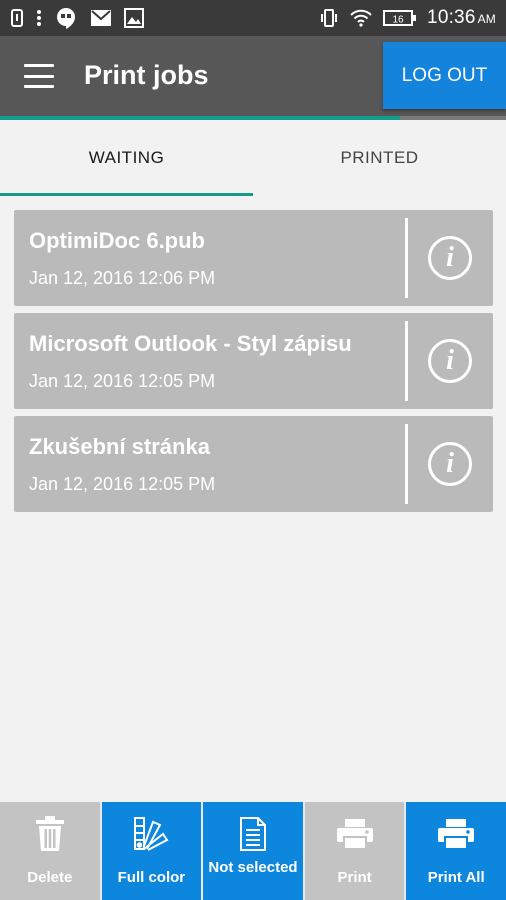 This screenshot has width=506, height=900. I want to click on clock: 10:36 AM, so click(461, 17).